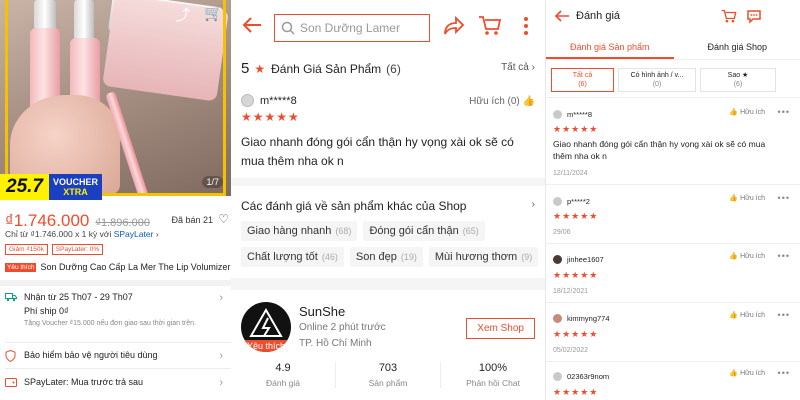  What do you see at coordinates (518, 67) in the screenshot?
I see `see-all-link: Tất cả ›` at bounding box center [518, 67].